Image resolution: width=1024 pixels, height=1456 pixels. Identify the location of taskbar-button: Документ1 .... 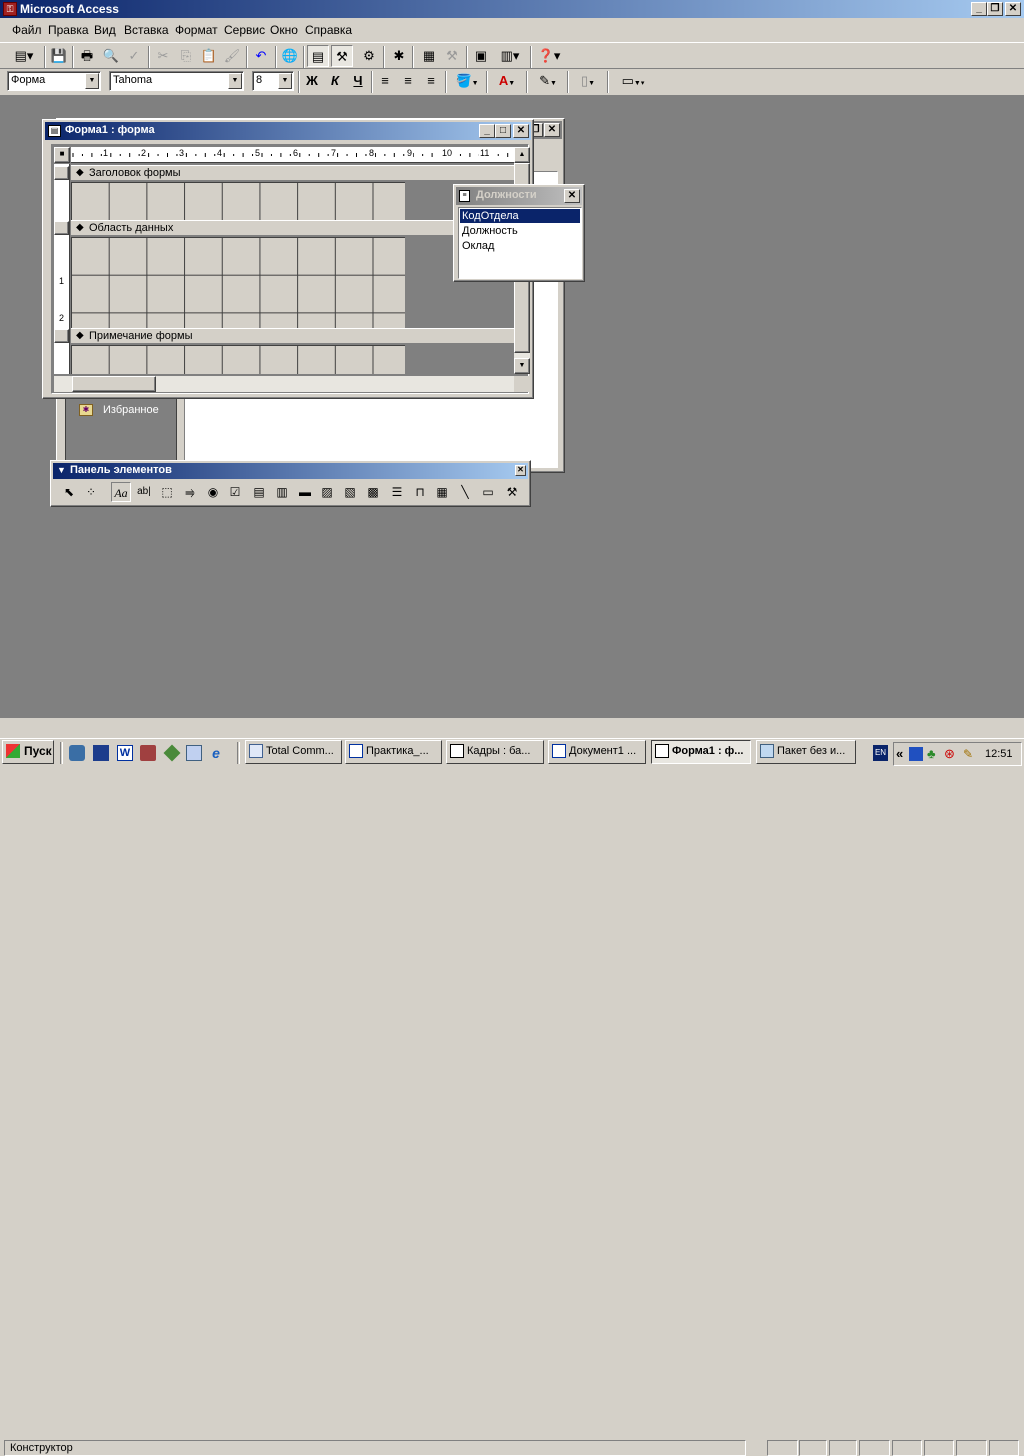
(597, 752).